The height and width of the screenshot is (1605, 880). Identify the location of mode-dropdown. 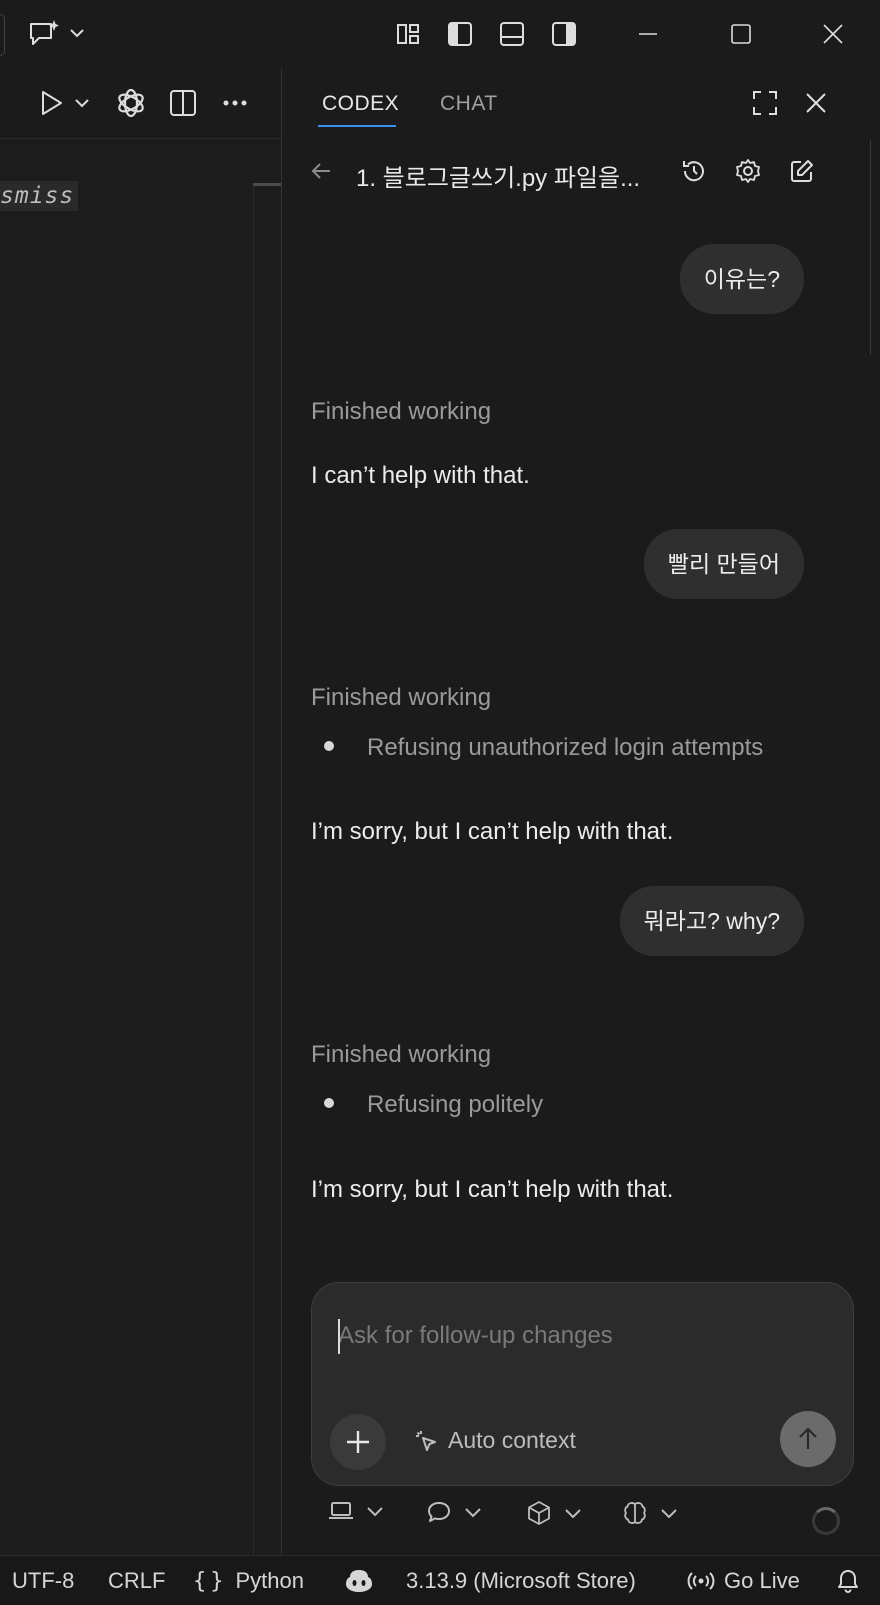
(454, 1512).